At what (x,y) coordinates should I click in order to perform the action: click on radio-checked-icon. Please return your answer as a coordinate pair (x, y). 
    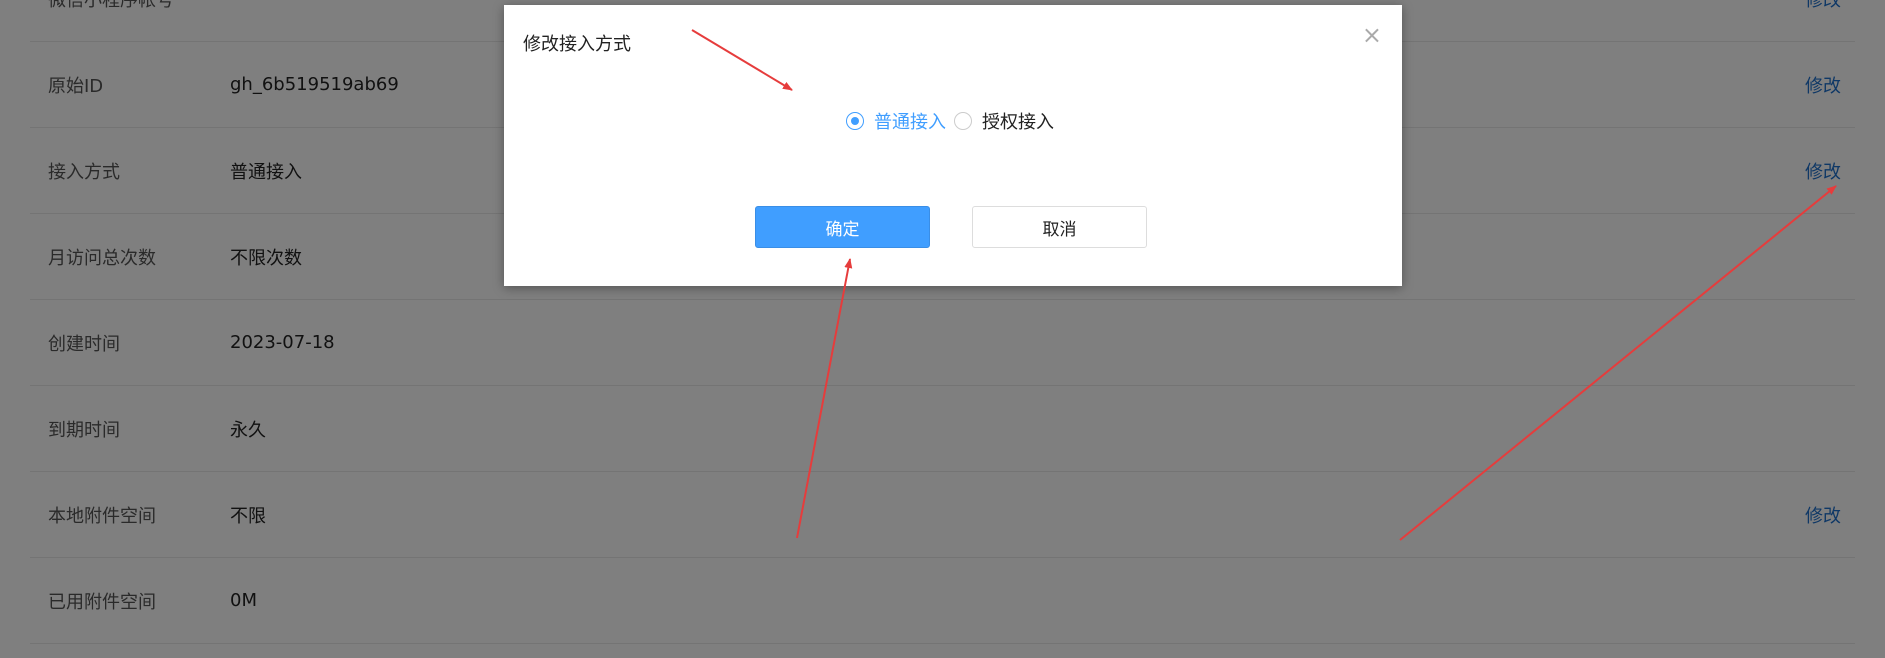
    Looking at the image, I should click on (855, 121).